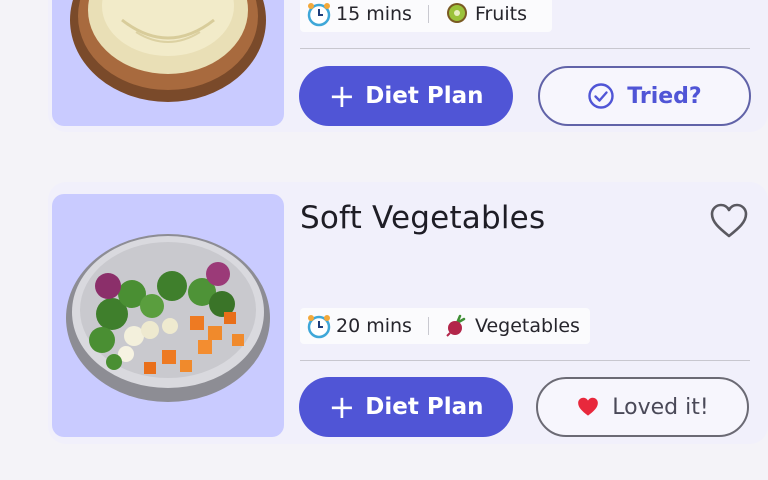 Image resolution: width=768 pixels, height=480 pixels. I want to click on heart-filled-icon, so click(588, 407).